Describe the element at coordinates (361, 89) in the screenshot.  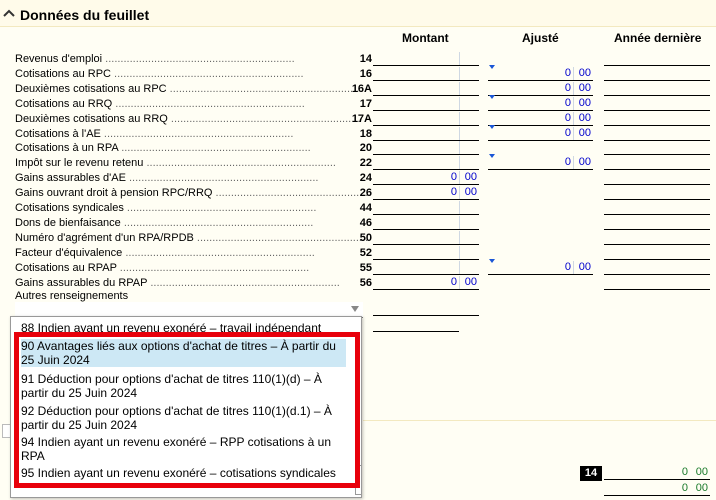
I see `row-code-16A: 16A` at that location.